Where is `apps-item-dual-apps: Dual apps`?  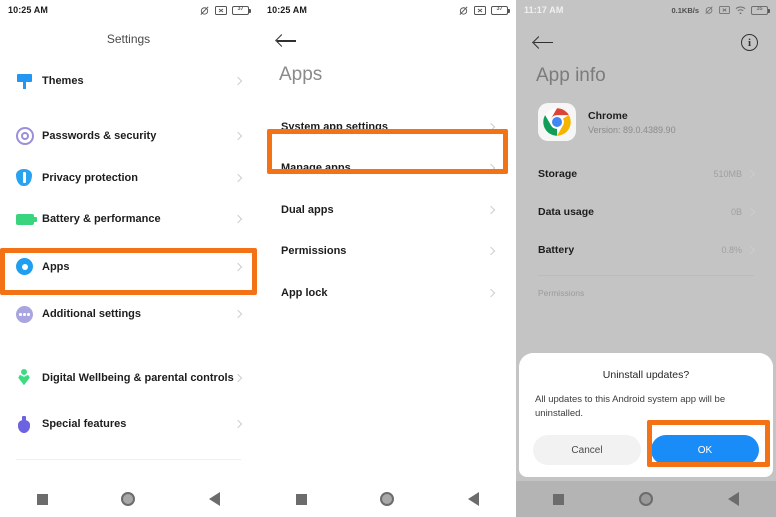 apps-item-dual-apps: Dual apps is located at coordinates (387, 210).